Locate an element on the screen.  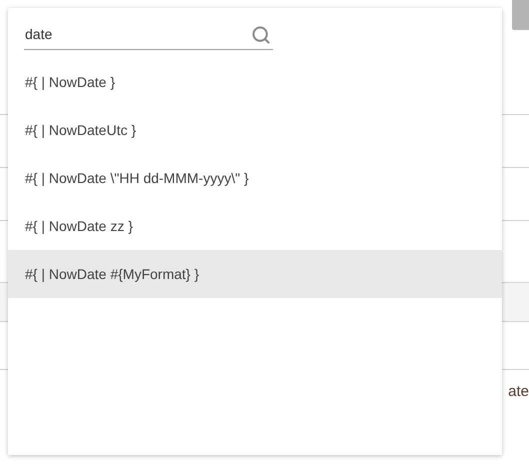
search-icon is located at coordinates (261, 34).